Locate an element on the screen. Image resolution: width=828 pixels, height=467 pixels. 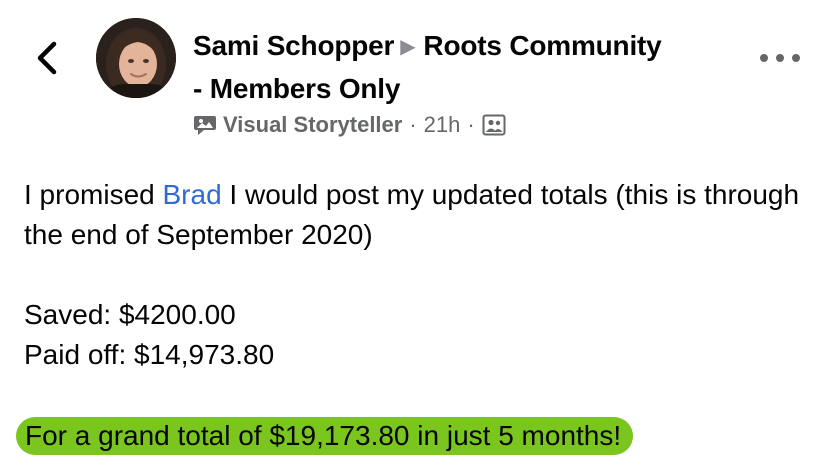
paid-off-line: Paid off: $14,973.80 is located at coordinates (149, 354).